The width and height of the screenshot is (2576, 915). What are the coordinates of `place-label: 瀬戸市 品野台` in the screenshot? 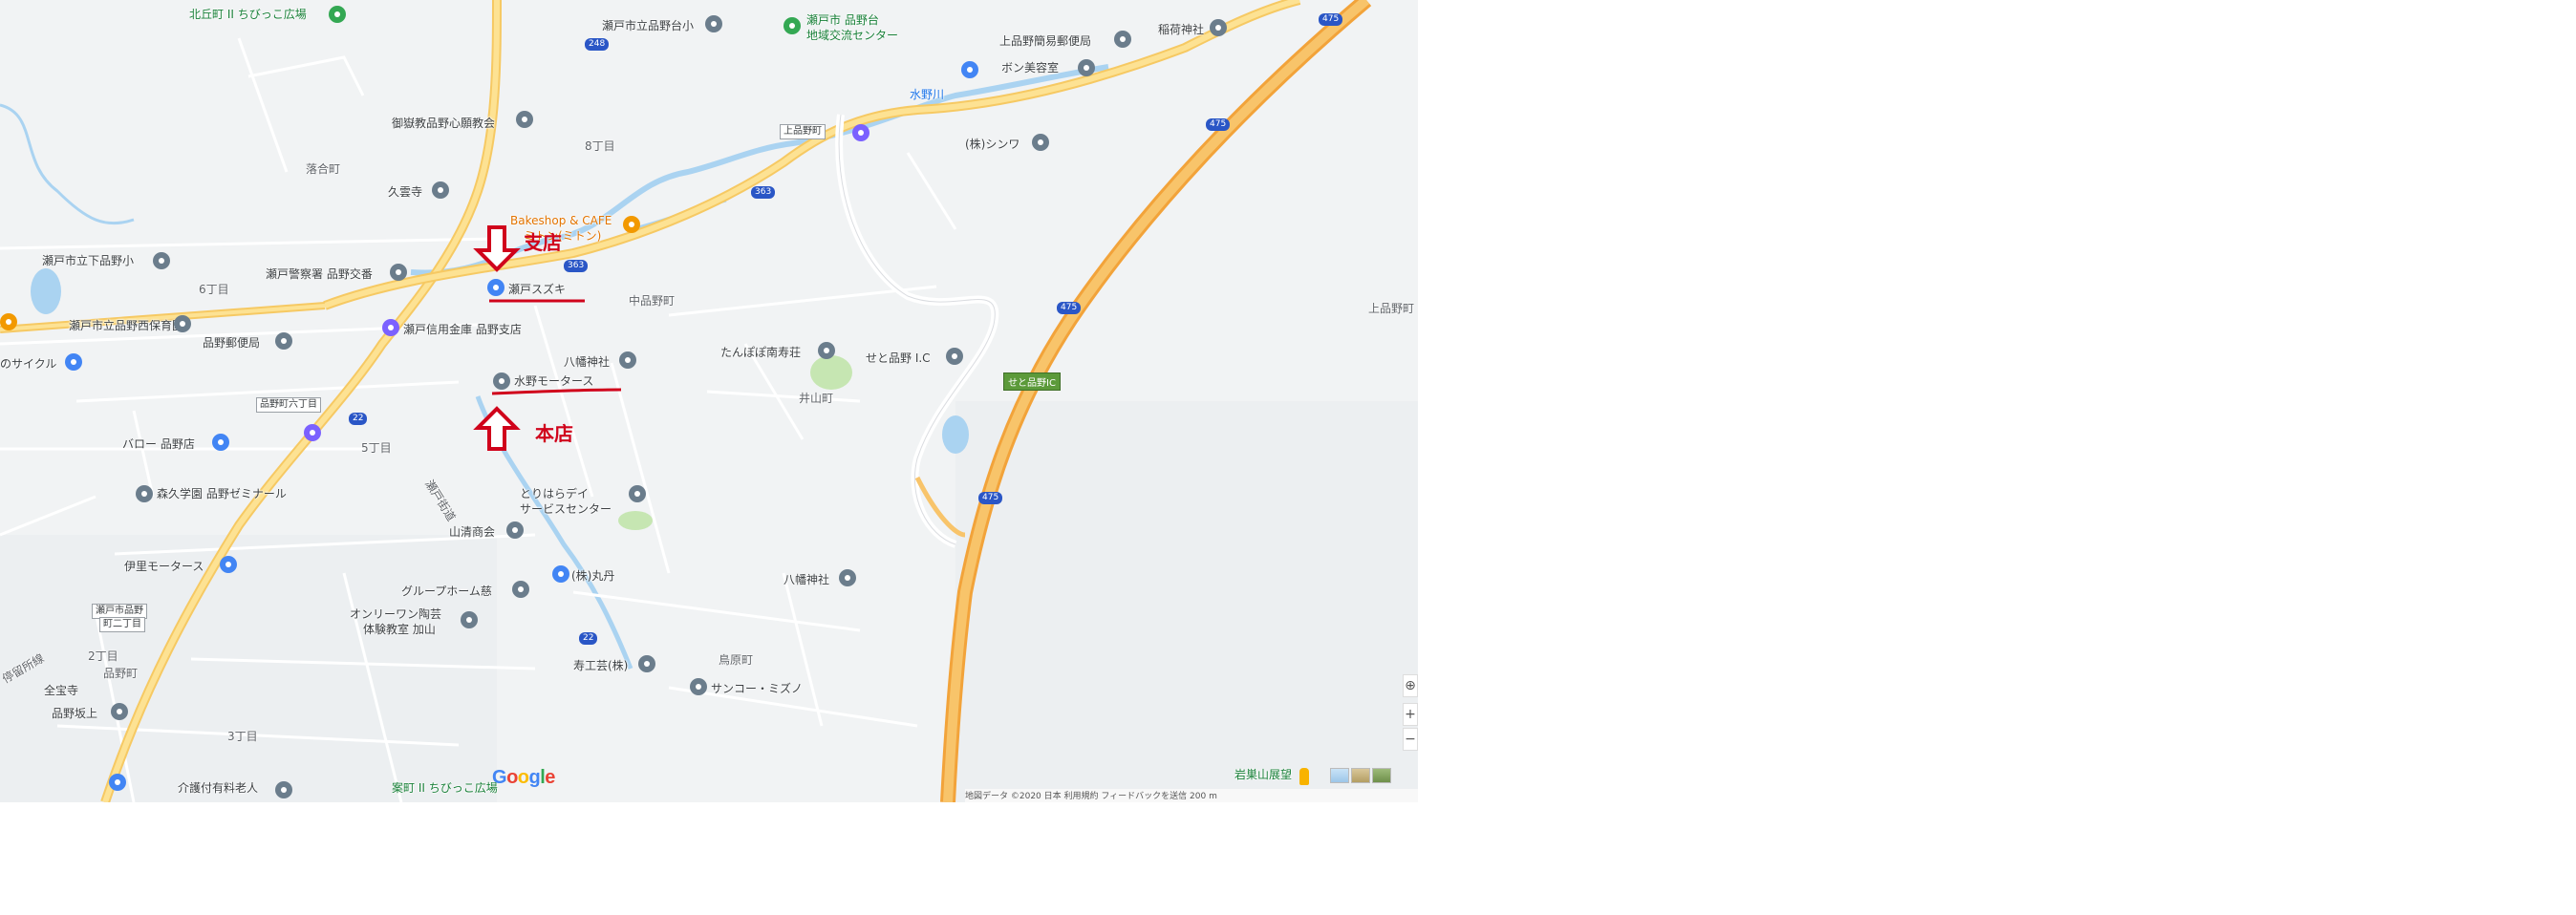 It's located at (842, 20).